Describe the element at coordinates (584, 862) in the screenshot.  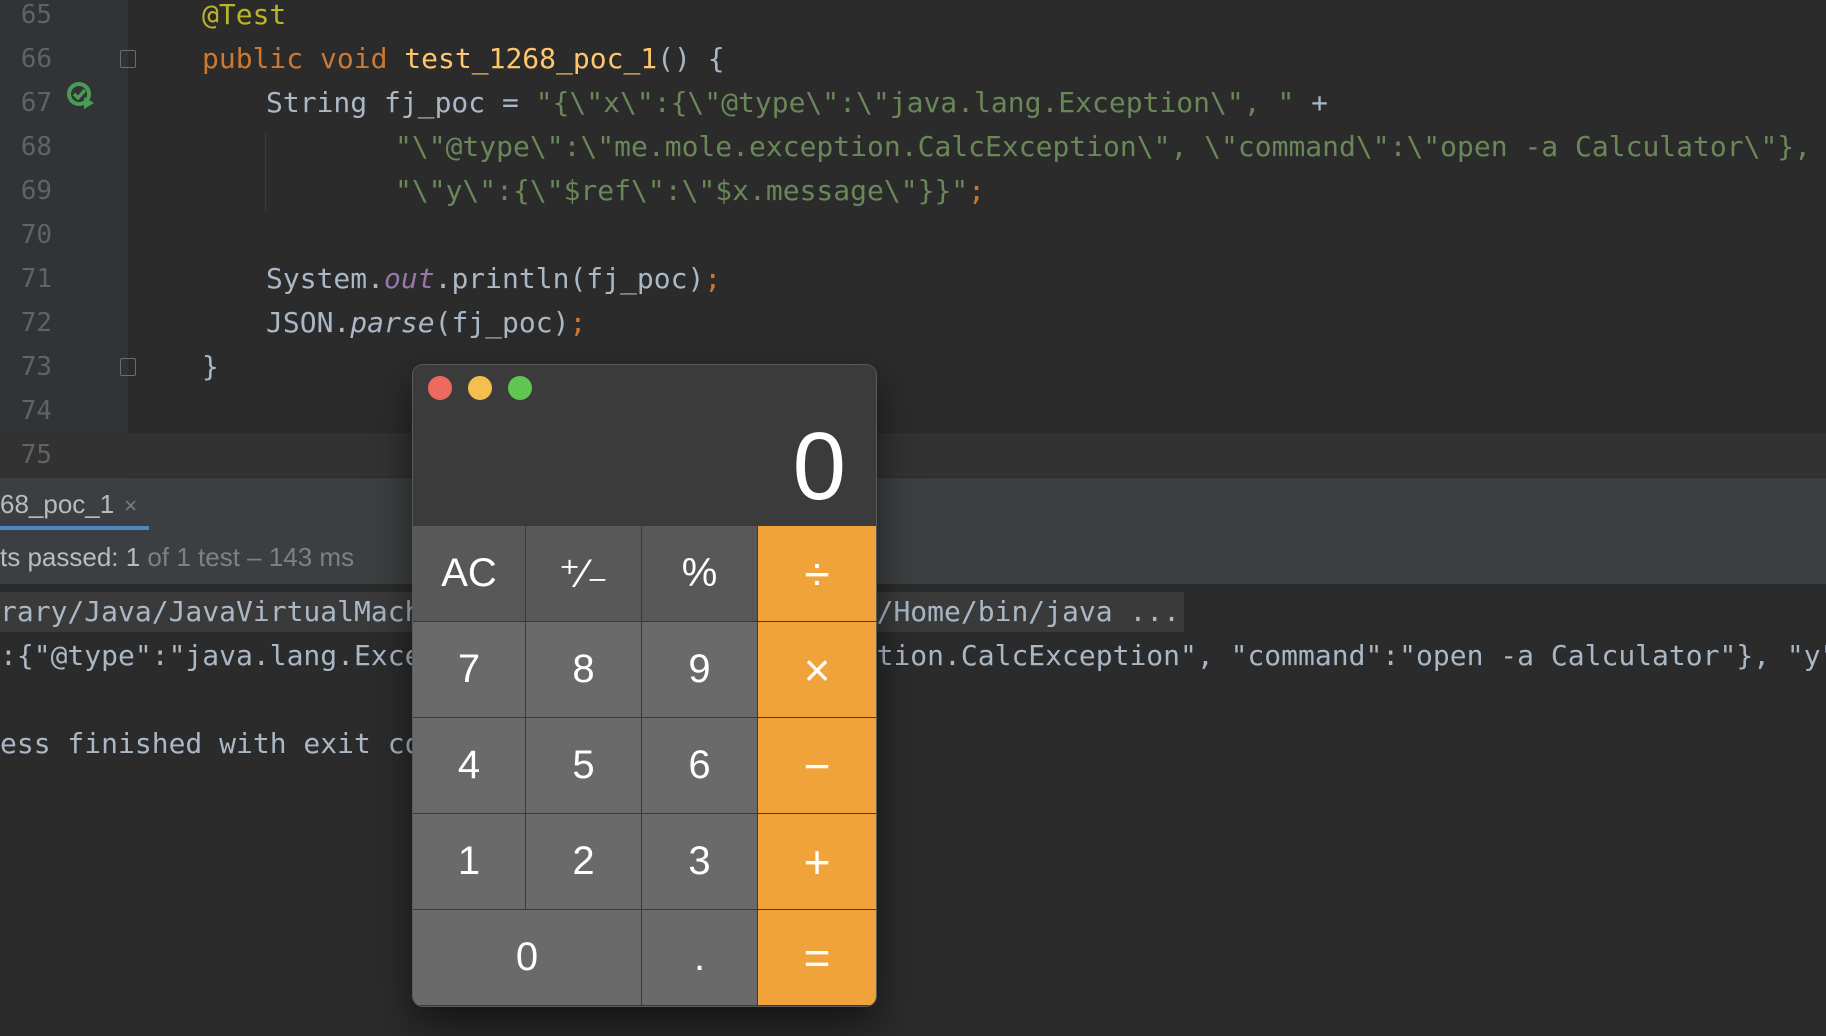
I see `digit-2-button: 2` at that location.